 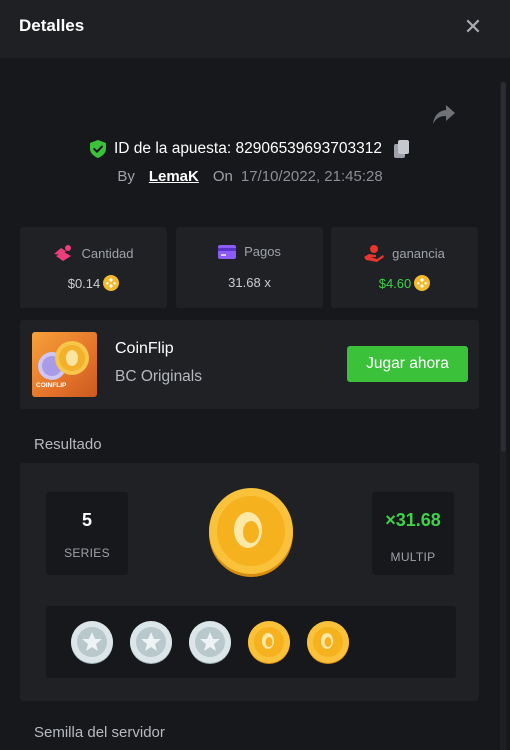 What do you see at coordinates (262, 251) in the screenshot?
I see `stat-label: Pagos` at bounding box center [262, 251].